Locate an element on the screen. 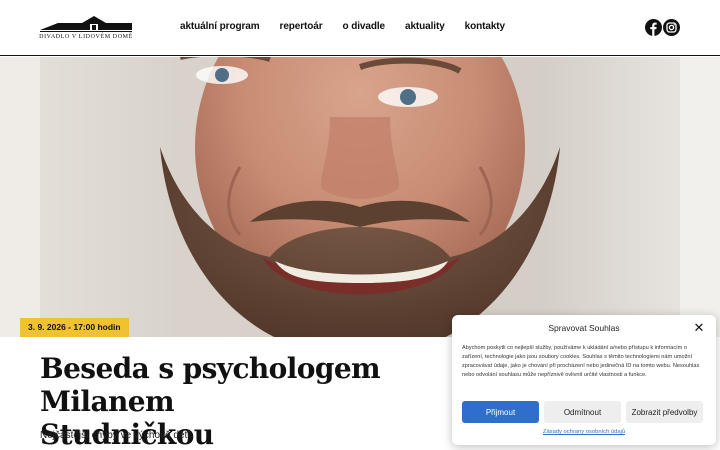 Image resolution: width=720 pixels, height=450 pixels. event-subtitle: Nejčastější chyby ve výchově dětí. is located at coordinates (116, 435).